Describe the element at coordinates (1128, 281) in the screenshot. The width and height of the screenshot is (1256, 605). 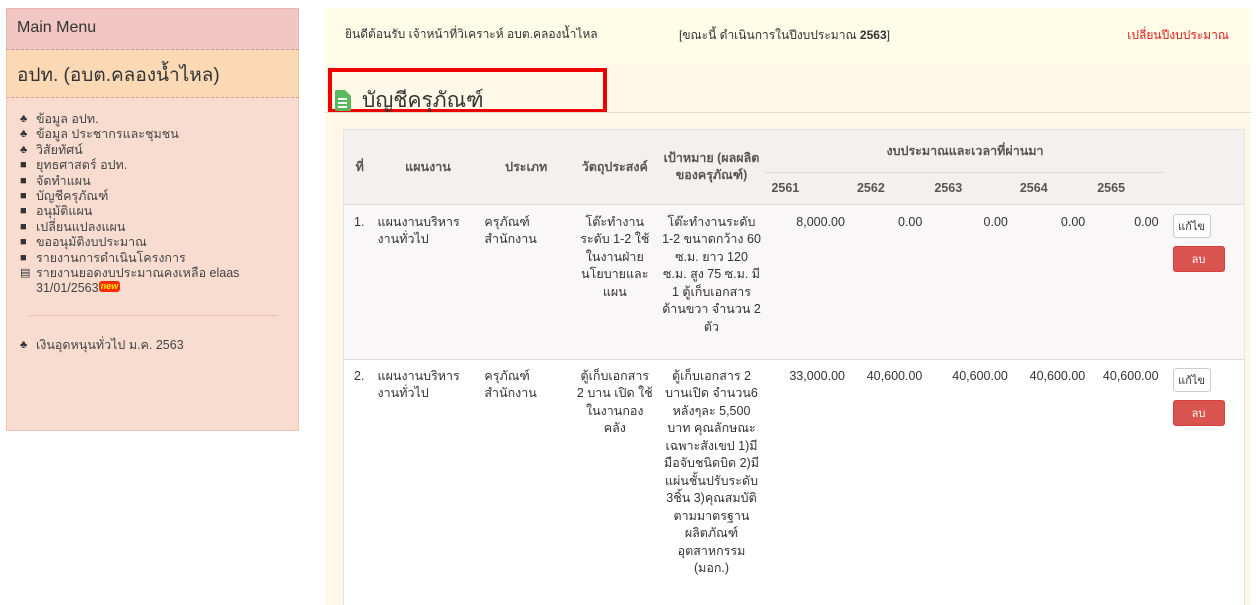
I see `cell-budget-2565: 0.00` at that location.